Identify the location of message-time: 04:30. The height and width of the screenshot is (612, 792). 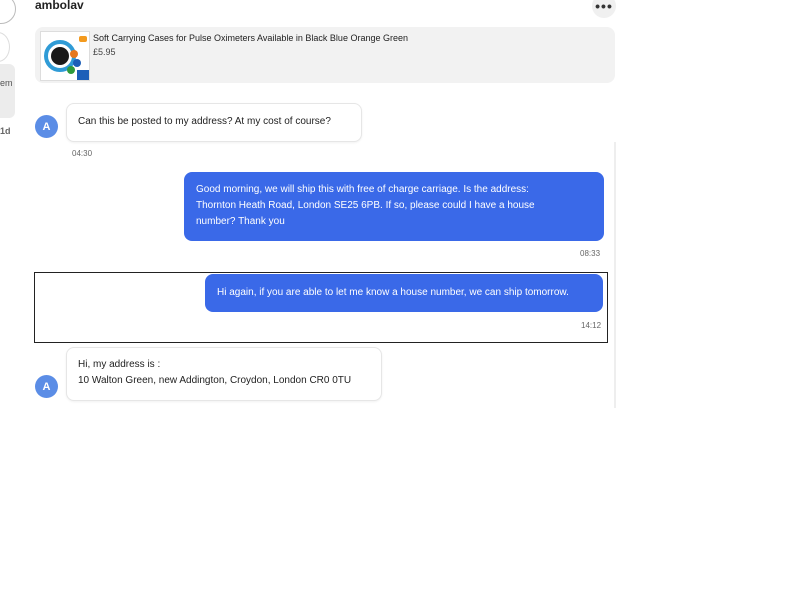
(82, 153).